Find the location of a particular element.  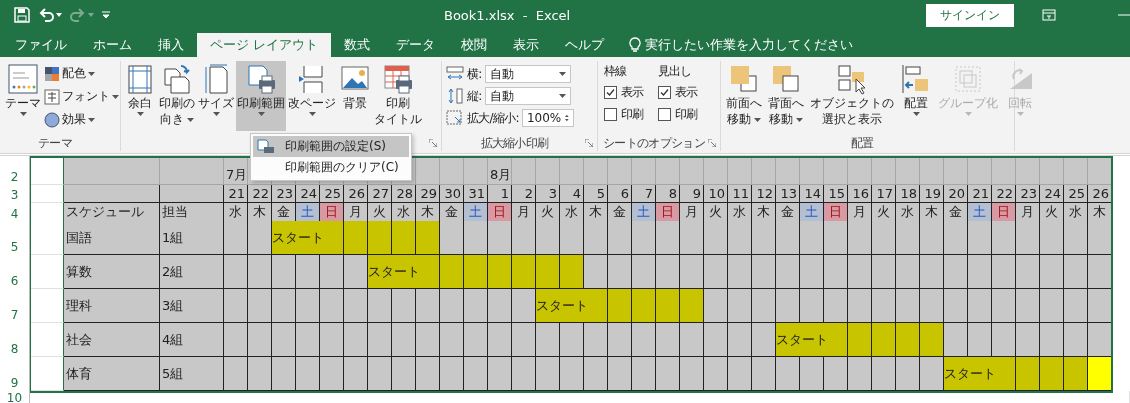

ribbon-tab: ヘルプ is located at coordinates (584, 45).